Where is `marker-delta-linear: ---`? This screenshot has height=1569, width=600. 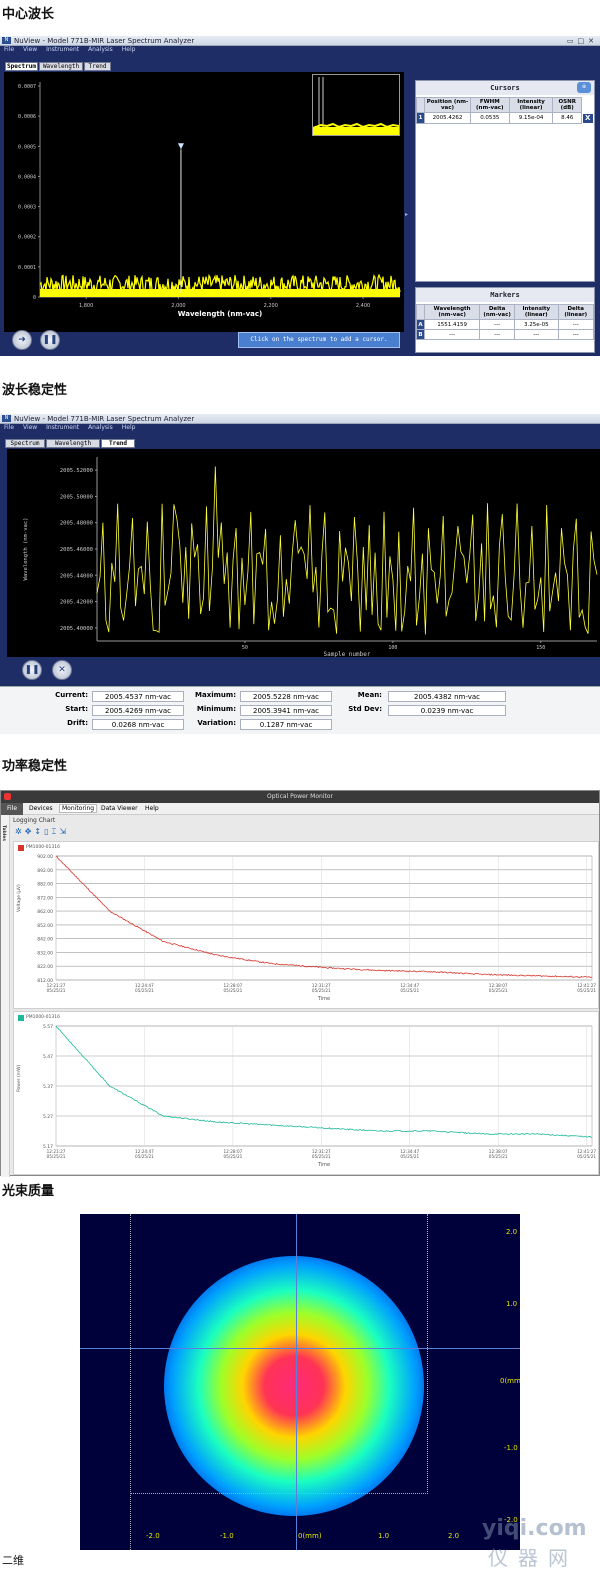
marker-delta-linear: --- is located at coordinates (576, 324).